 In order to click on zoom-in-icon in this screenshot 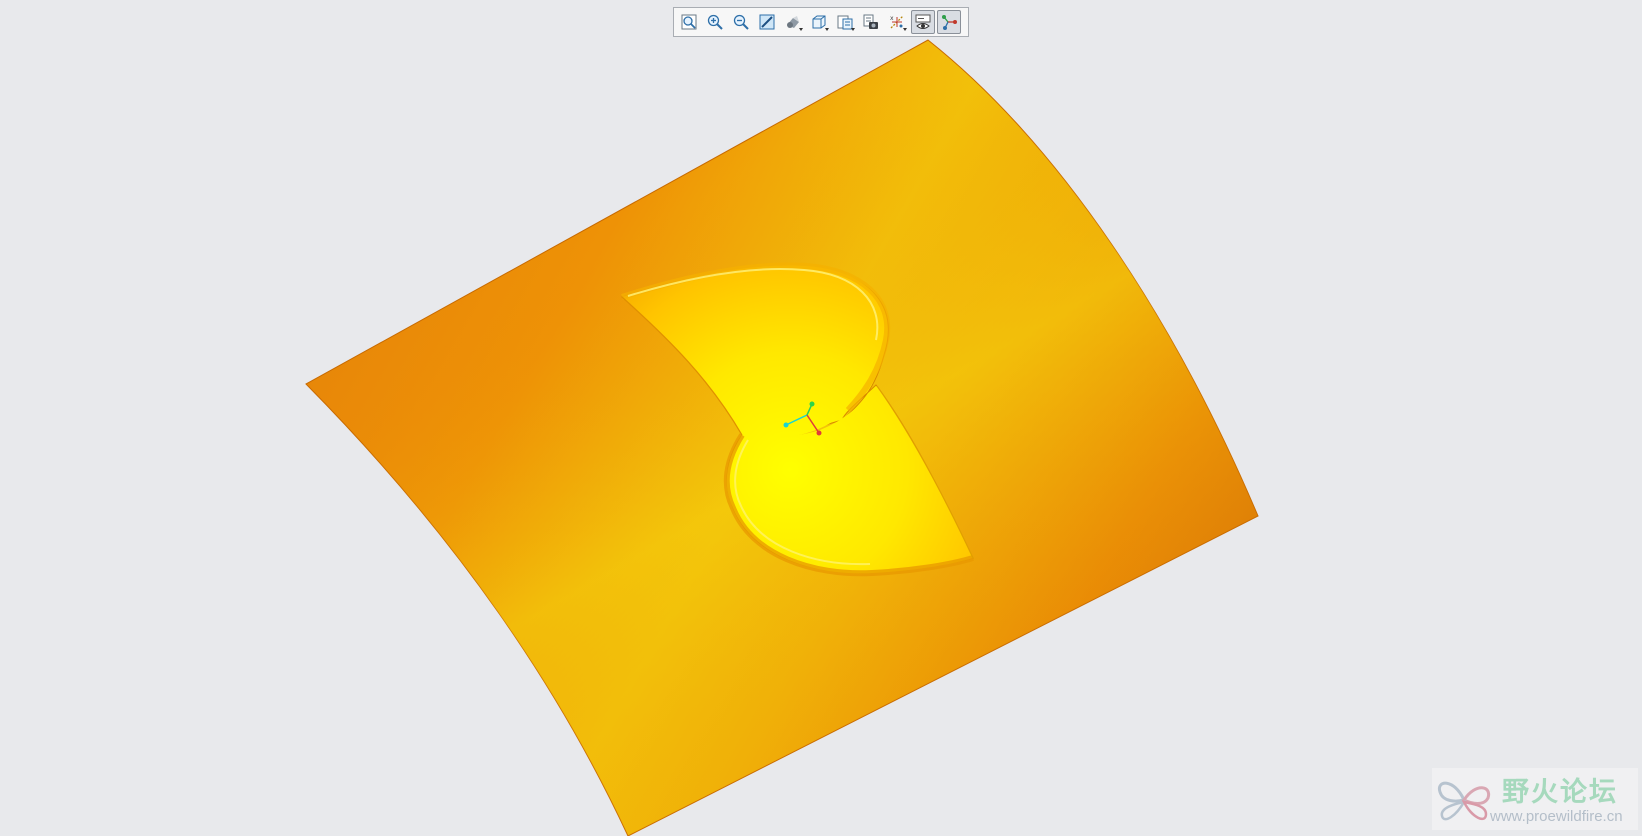, I will do `click(715, 22)`.